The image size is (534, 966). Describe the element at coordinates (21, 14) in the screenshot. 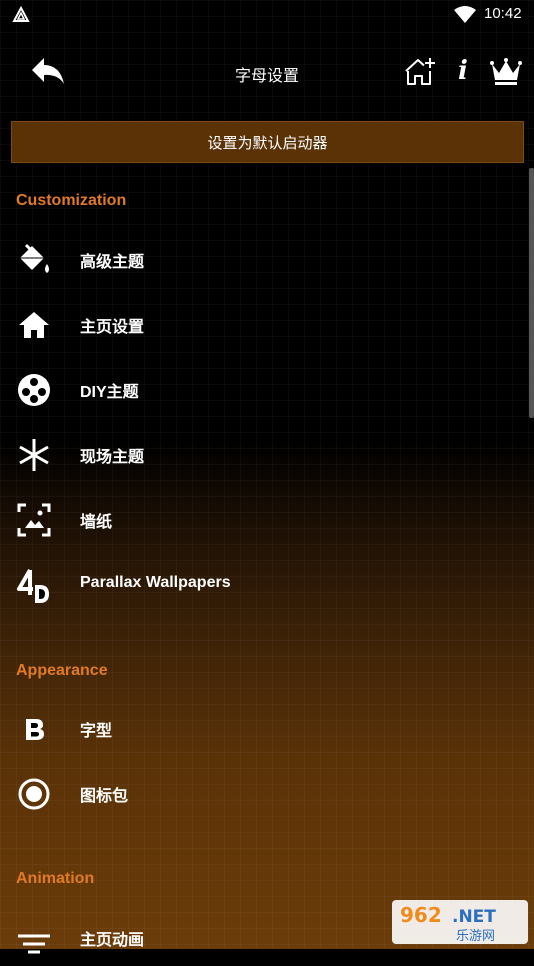

I see `launcher-status-icon` at that location.